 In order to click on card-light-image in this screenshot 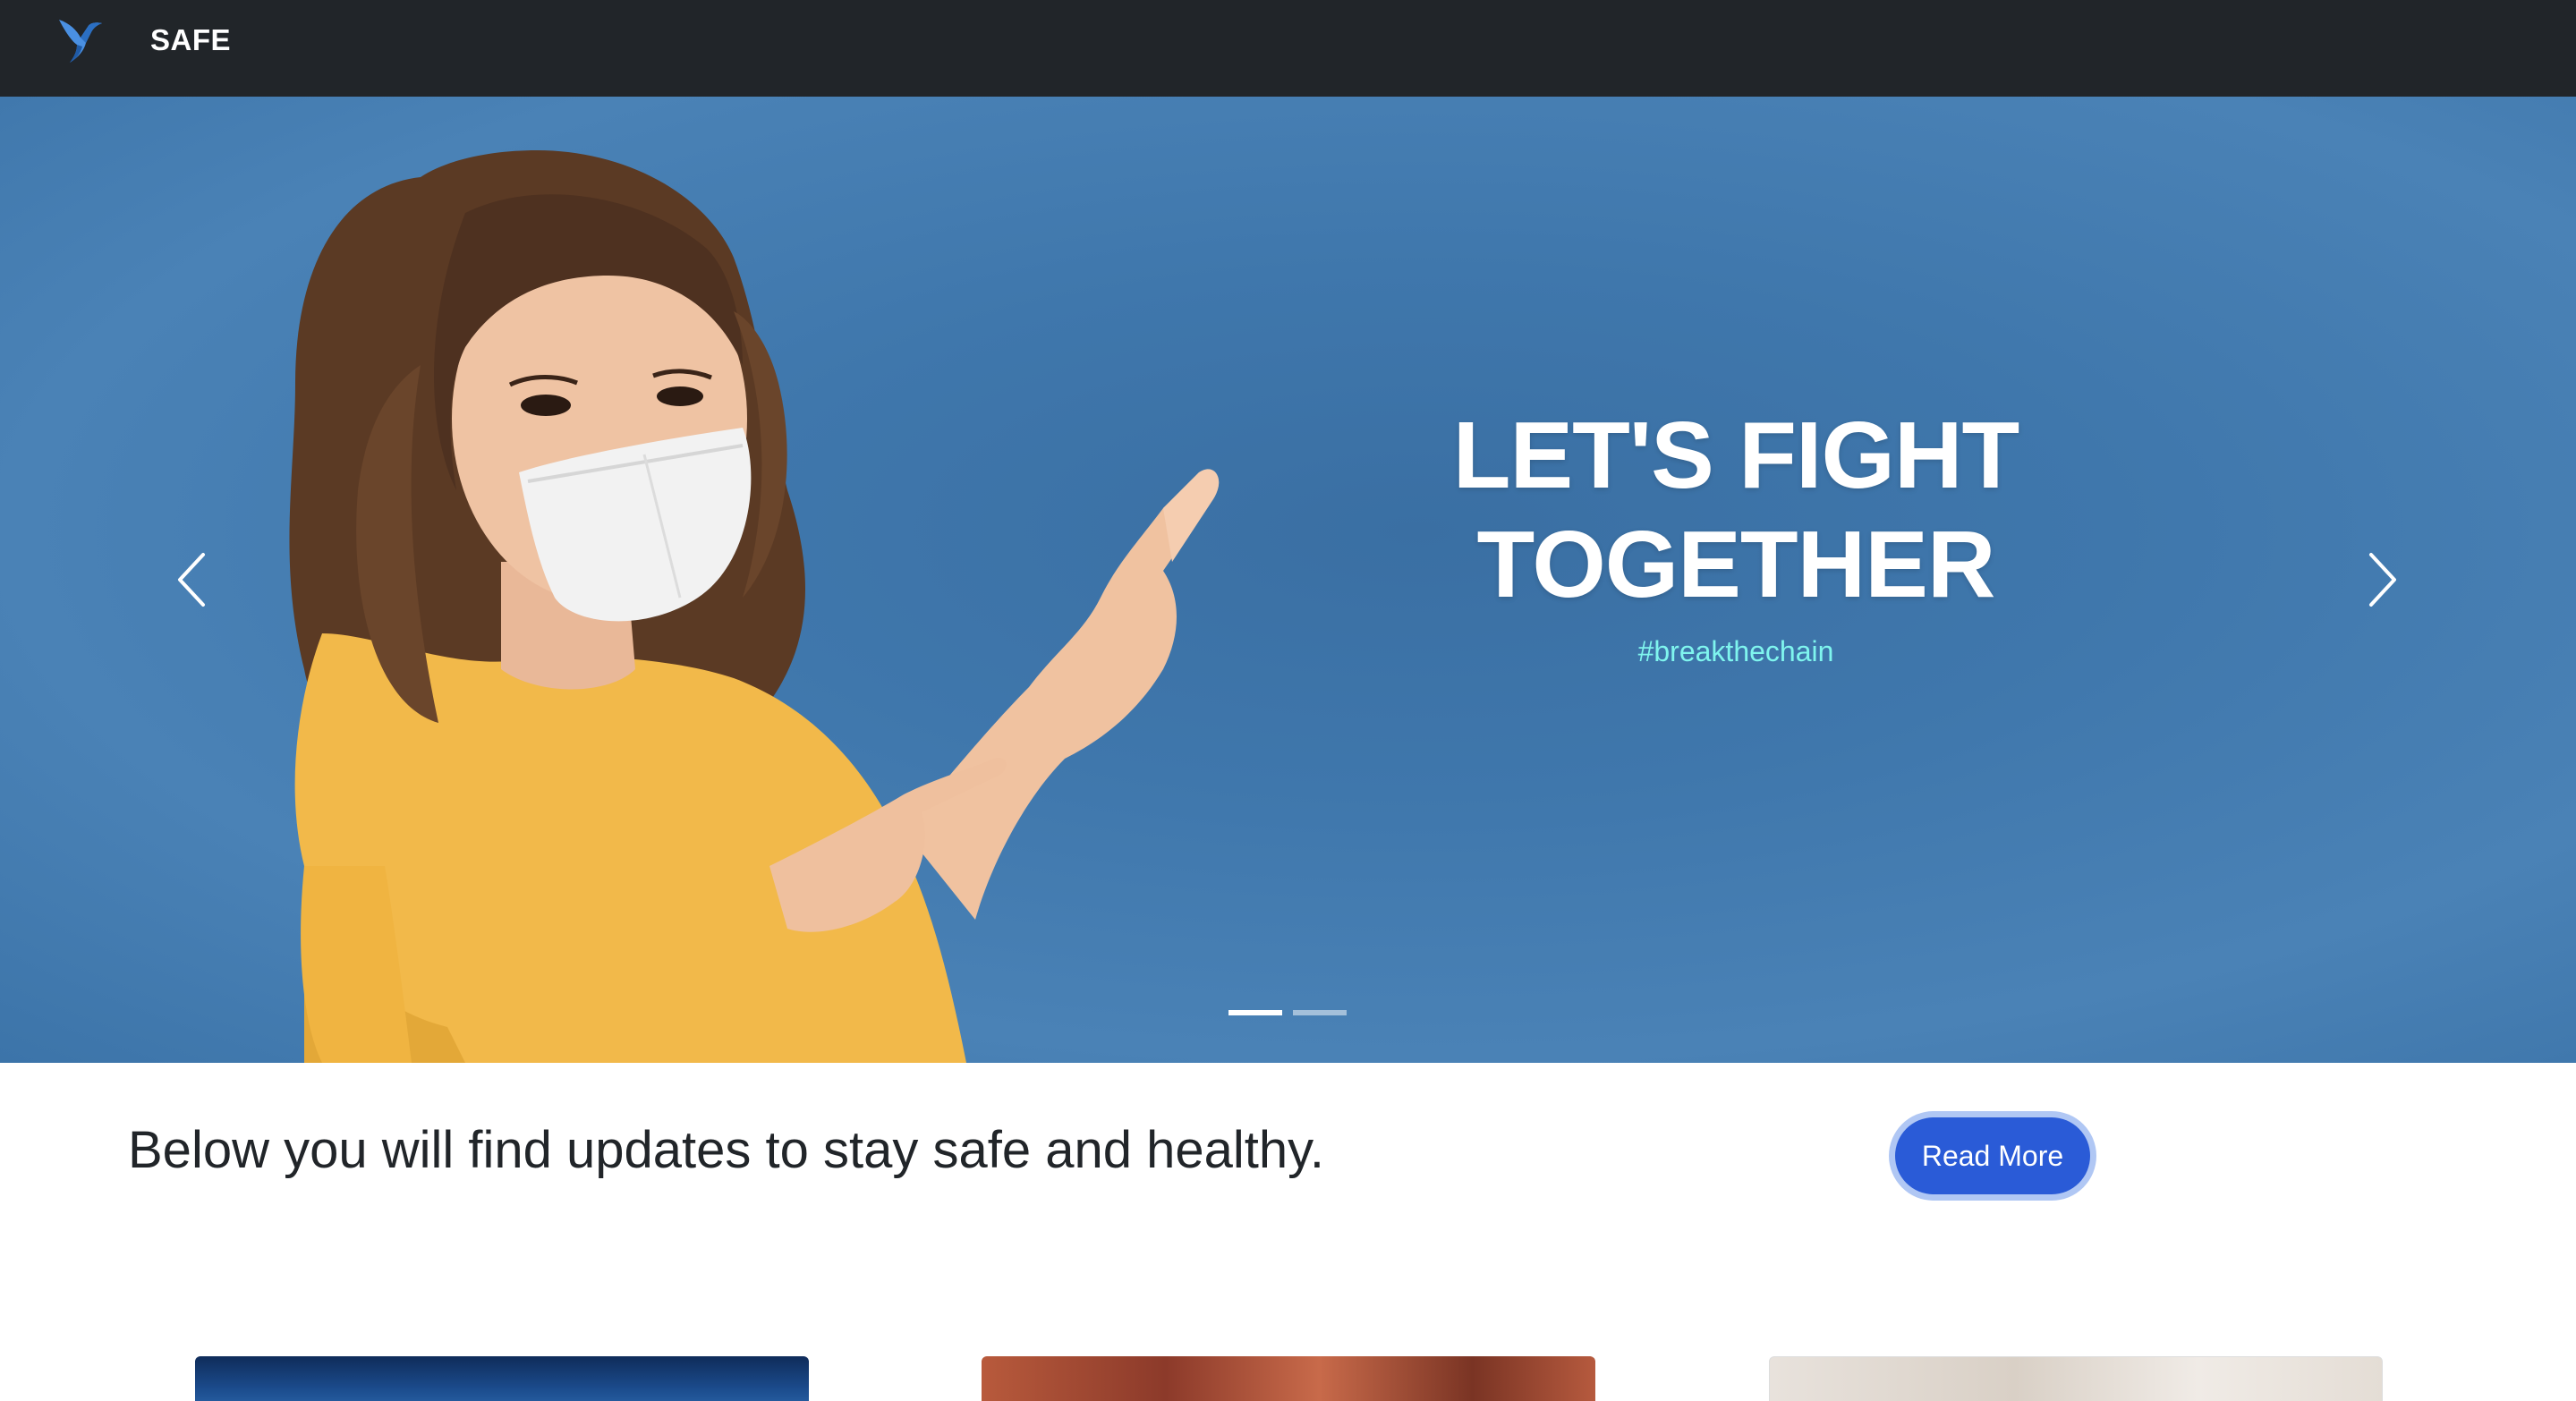, I will do `click(2076, 1378)`.